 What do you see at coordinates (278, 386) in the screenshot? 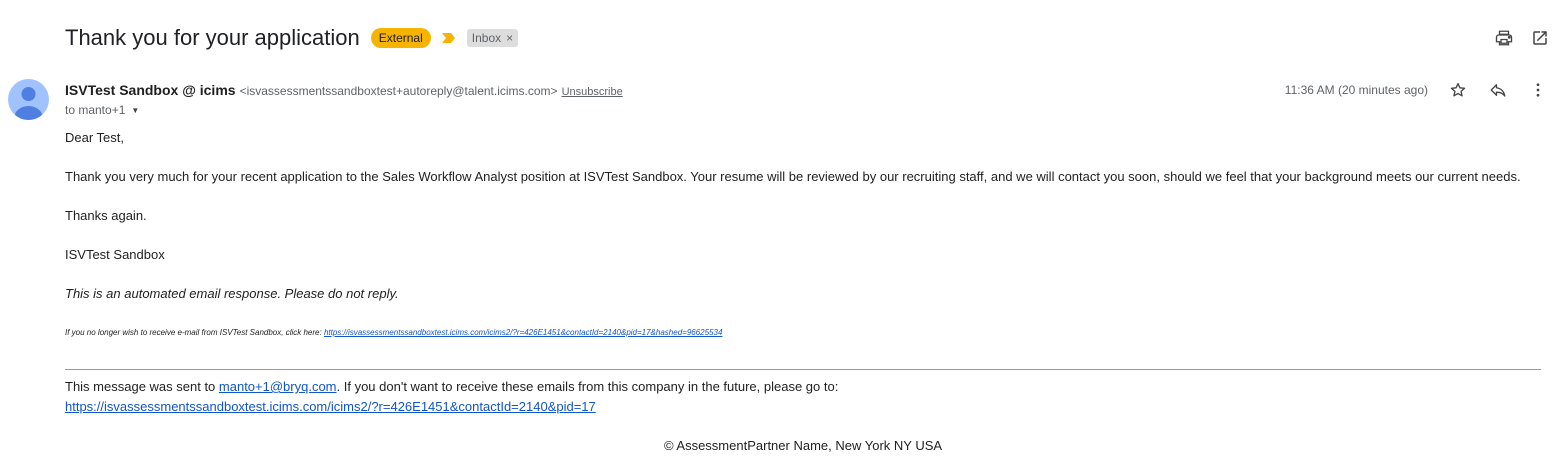
I see `footer-email-link: manto+1@bryq.com` at bounding box center [278, 386].